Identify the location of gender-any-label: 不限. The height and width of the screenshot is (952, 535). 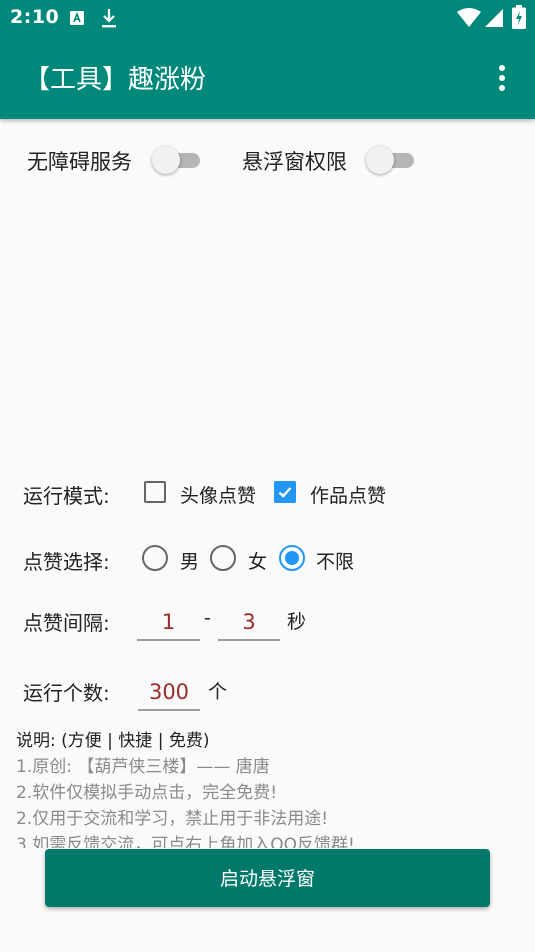
(335, 560).